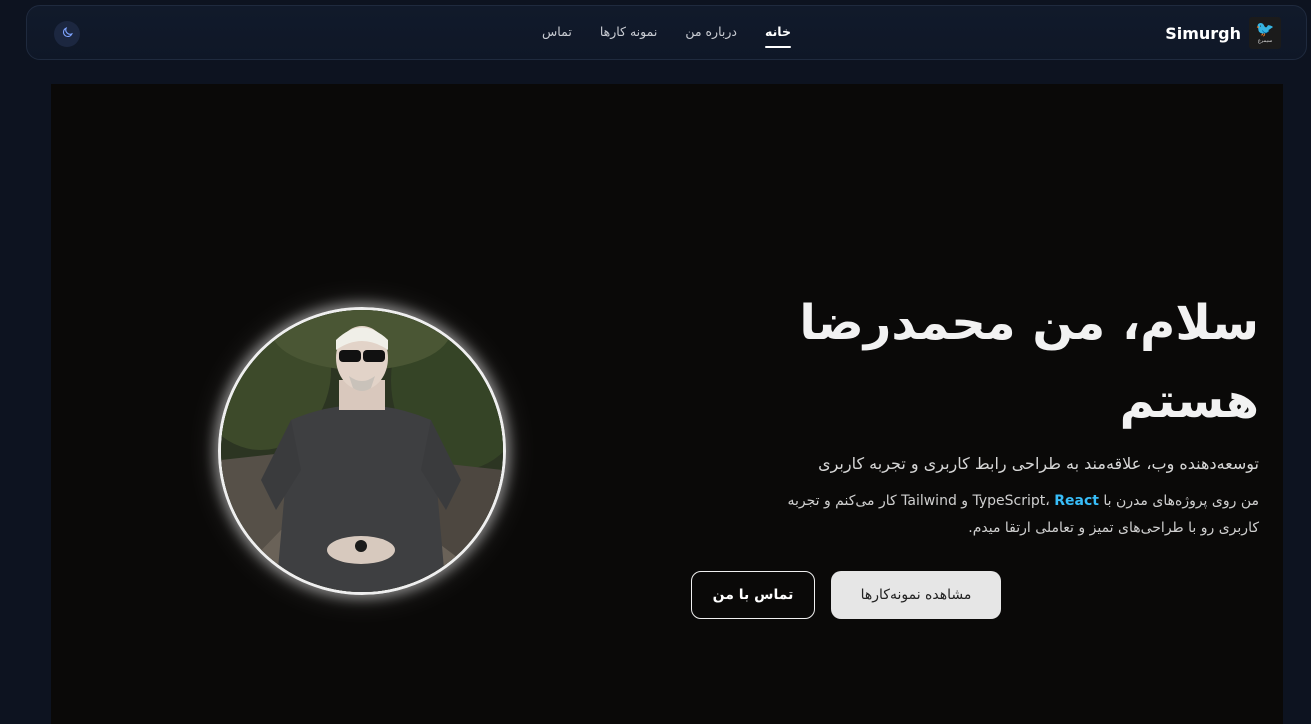 The image size is (1311, 724). Describe the element at coordinates (753, 595) in the screenshot. I see `contact-me-button: تماس با من` at that location.